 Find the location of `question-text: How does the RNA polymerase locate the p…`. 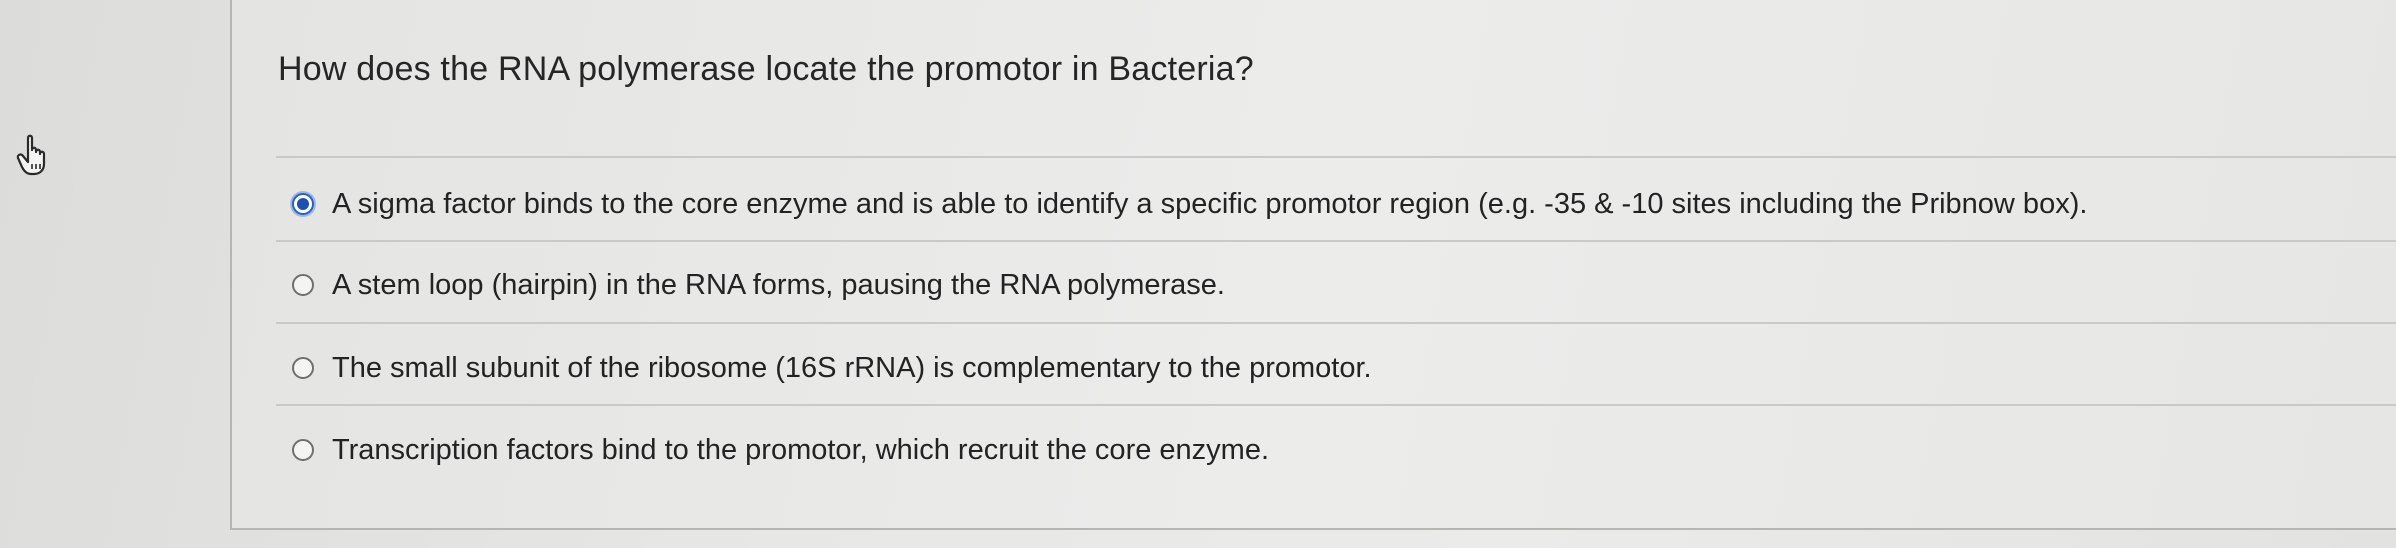

question-text: How does the RNA polymerase locate the p… is located at coordinates (766, 69).